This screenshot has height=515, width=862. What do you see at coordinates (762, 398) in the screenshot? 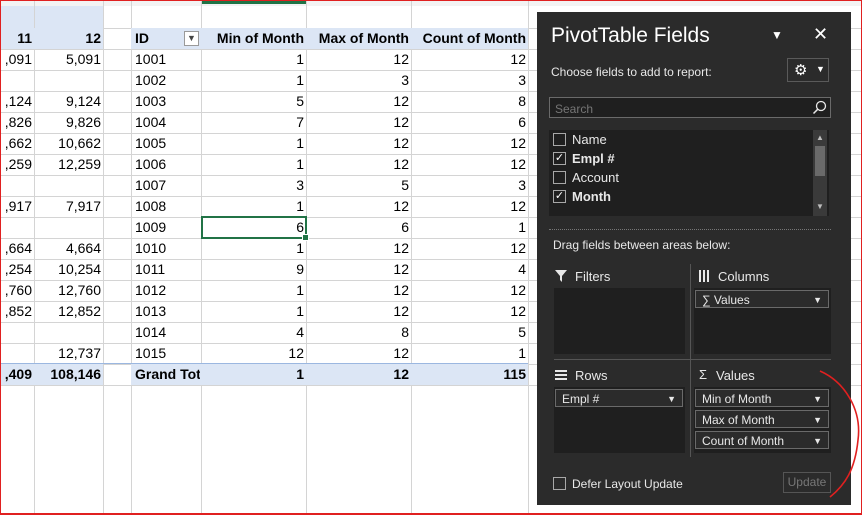
I see `values-min-chip: Min of Month ▼` at bounding box center [762, 398].